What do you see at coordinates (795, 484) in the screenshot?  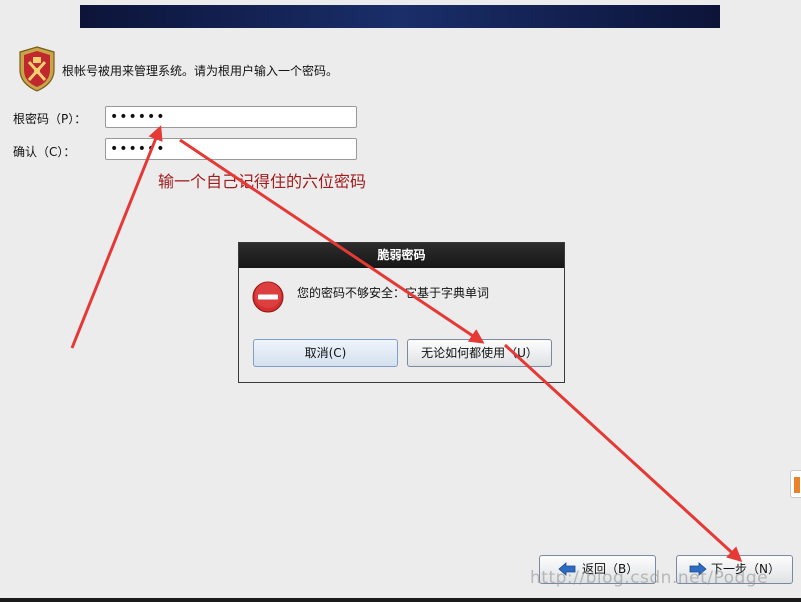 I see `side-widget-tab` at bounding box center [795, 484].